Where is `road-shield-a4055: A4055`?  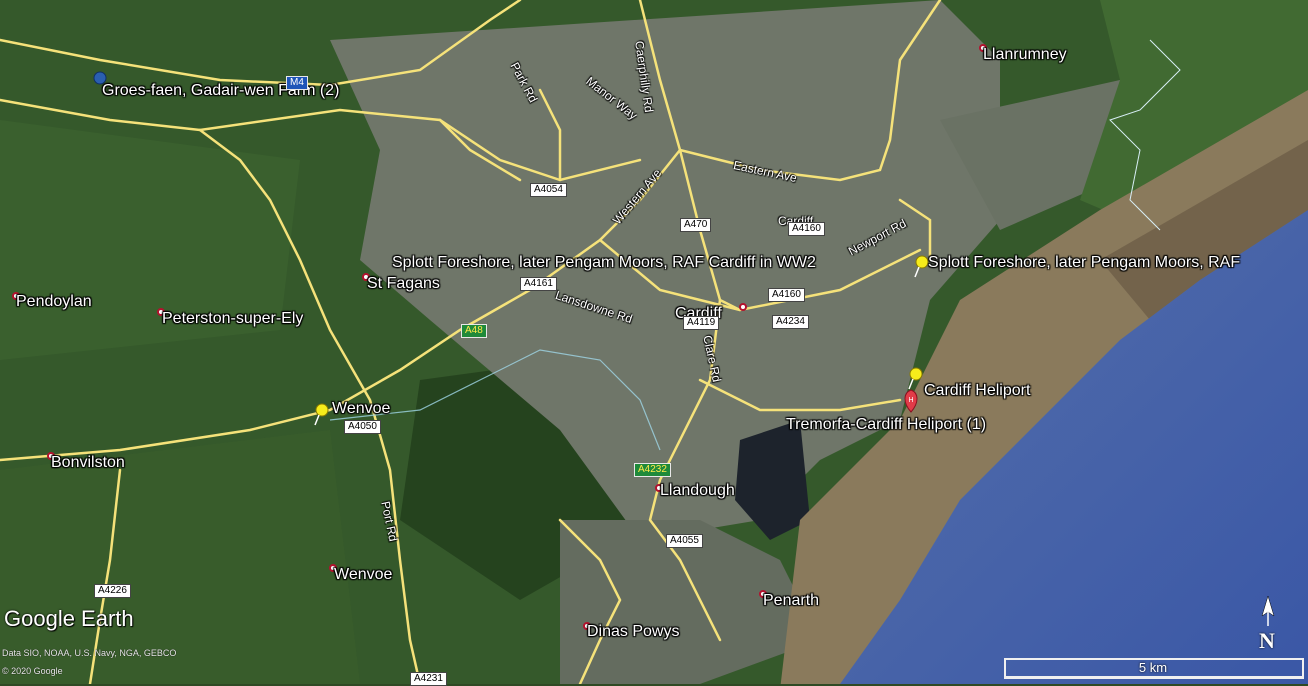 road-shield-a4055: A4055 is located at coordinates (684, 541).